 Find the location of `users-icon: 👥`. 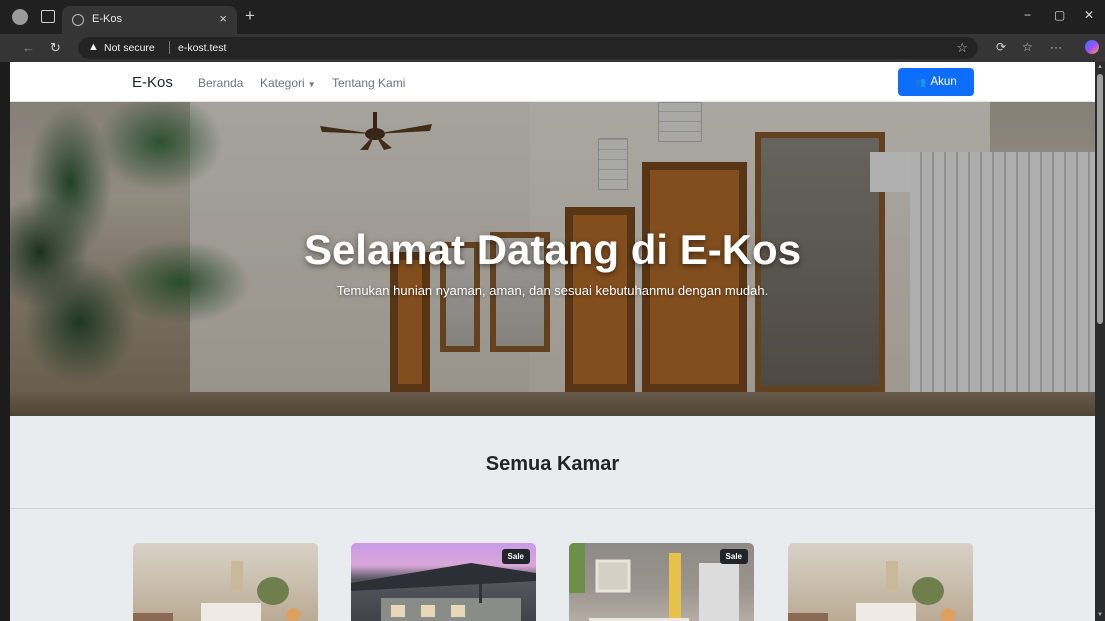

users-icon: 👥 is located at coordinates (921, 82).